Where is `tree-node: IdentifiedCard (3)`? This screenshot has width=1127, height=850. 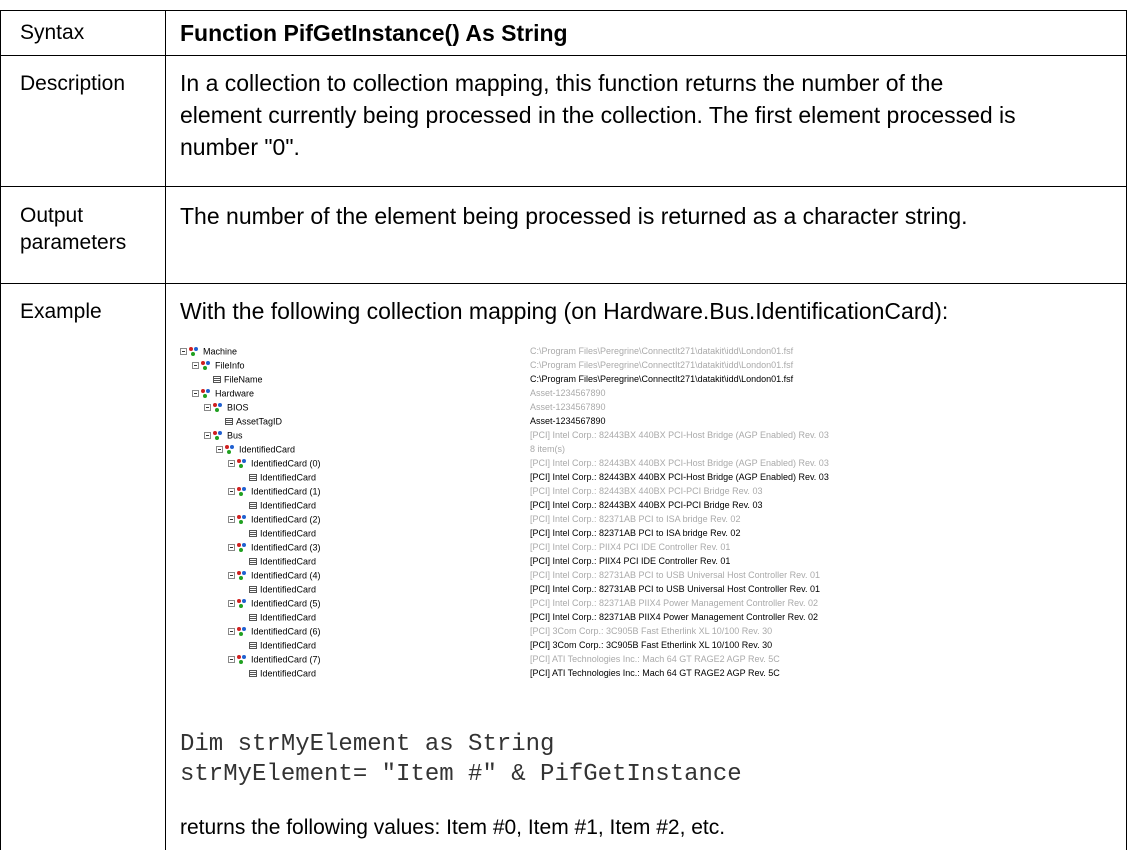 tree-node: IdentifiedCard (3) is located at coordinates (274, 547).